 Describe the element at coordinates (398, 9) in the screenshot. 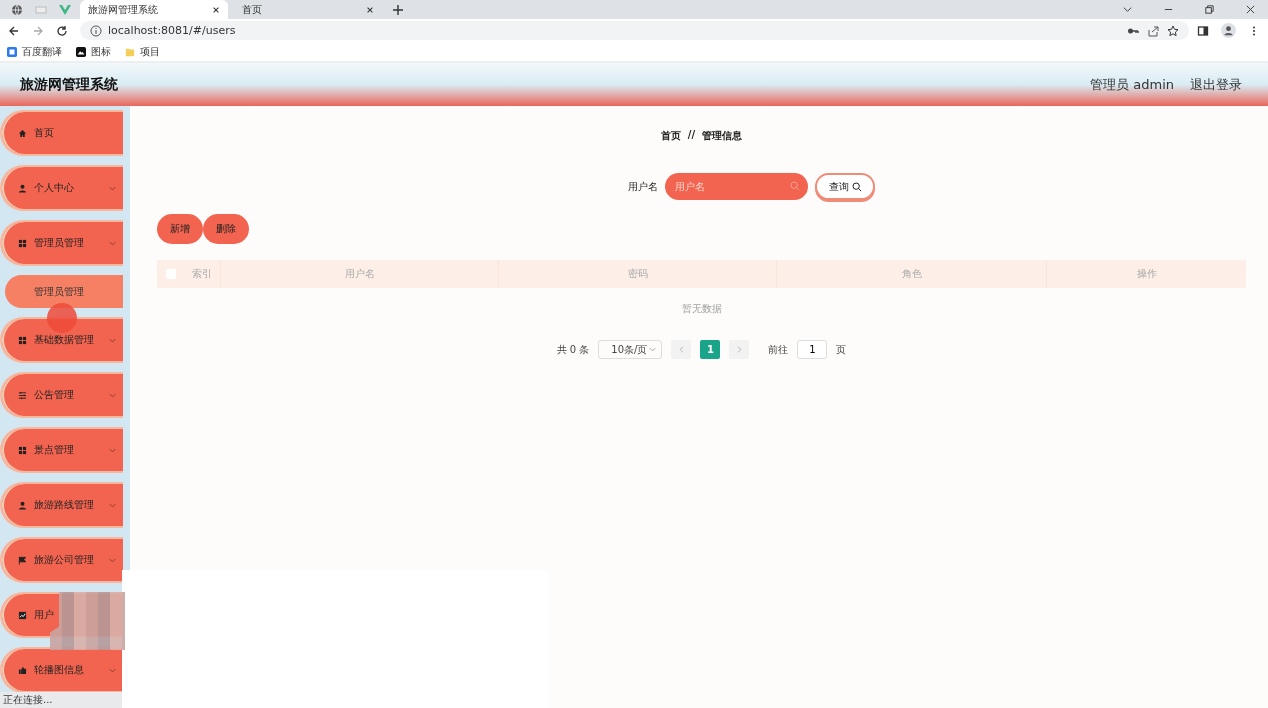

I see `new-tab-icon` at that location.